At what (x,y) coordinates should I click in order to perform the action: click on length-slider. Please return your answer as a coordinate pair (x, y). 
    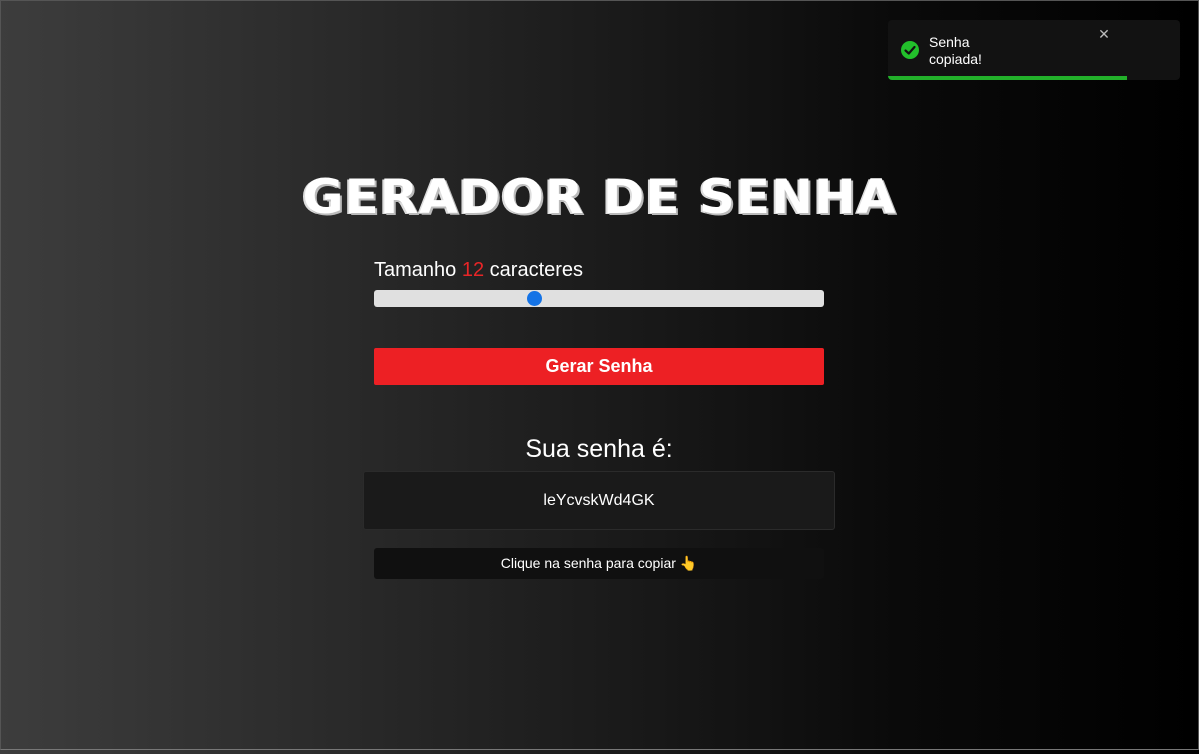
    Looking at the image, I should click on (599, 298).